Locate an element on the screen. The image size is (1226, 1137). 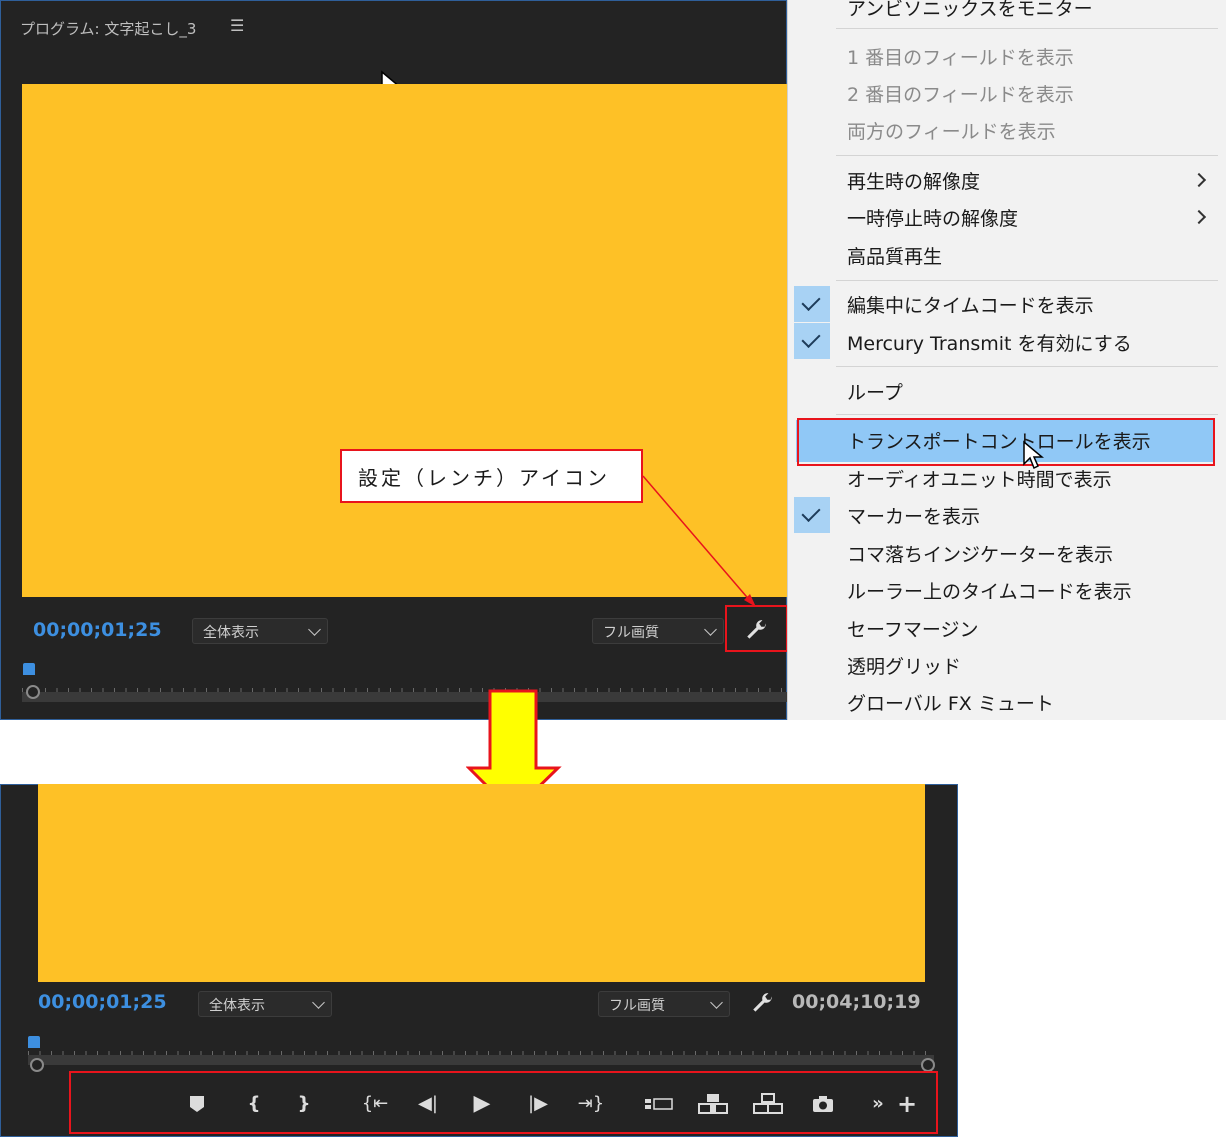
menu-item-transparency-grid: 透明グリッド is located at coordinates (904, 665).